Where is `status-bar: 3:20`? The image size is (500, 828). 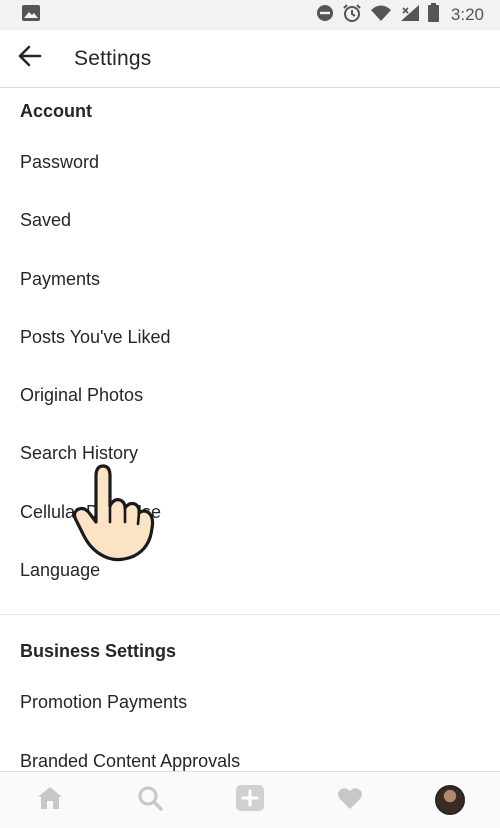 status-bar: 3:20 is located at coordinates (250, 15).